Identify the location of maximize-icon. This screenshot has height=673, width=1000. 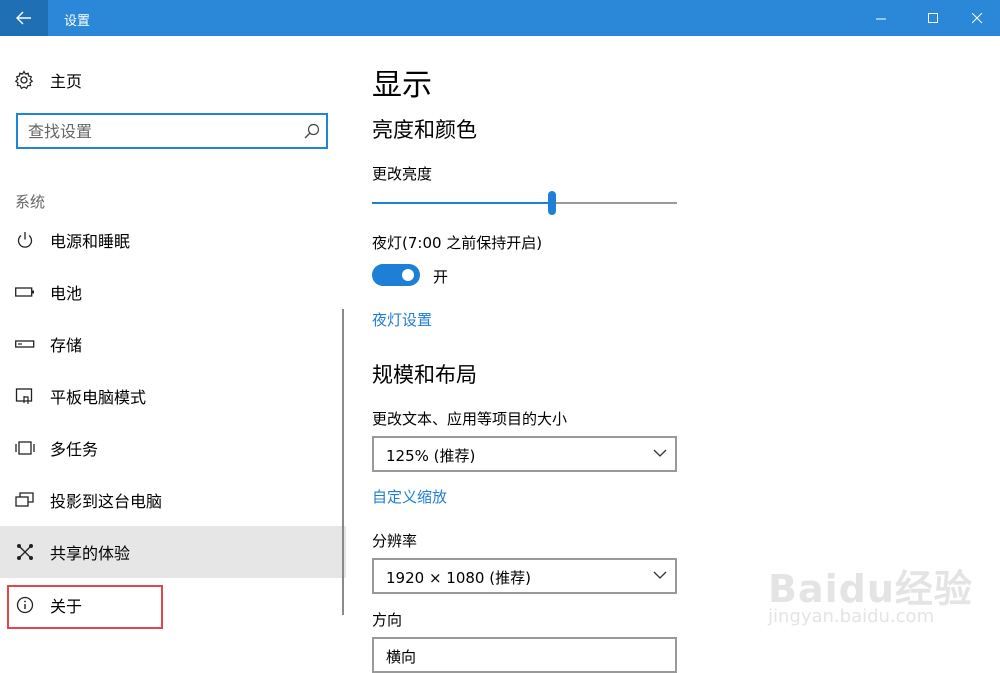
(932, 17).